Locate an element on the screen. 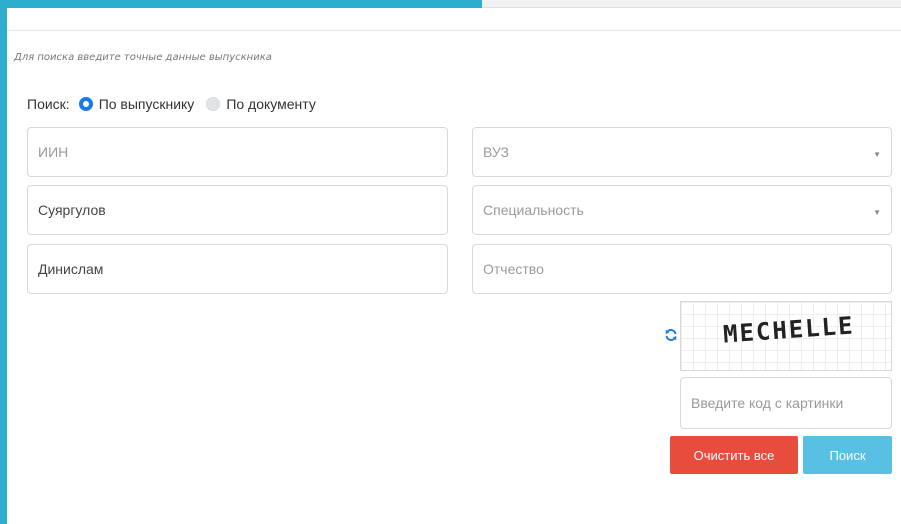 Image resolution: width=901 pixels, height=524 pixels. search-mode-label: Поиск: is located at coordinates (48, 104).